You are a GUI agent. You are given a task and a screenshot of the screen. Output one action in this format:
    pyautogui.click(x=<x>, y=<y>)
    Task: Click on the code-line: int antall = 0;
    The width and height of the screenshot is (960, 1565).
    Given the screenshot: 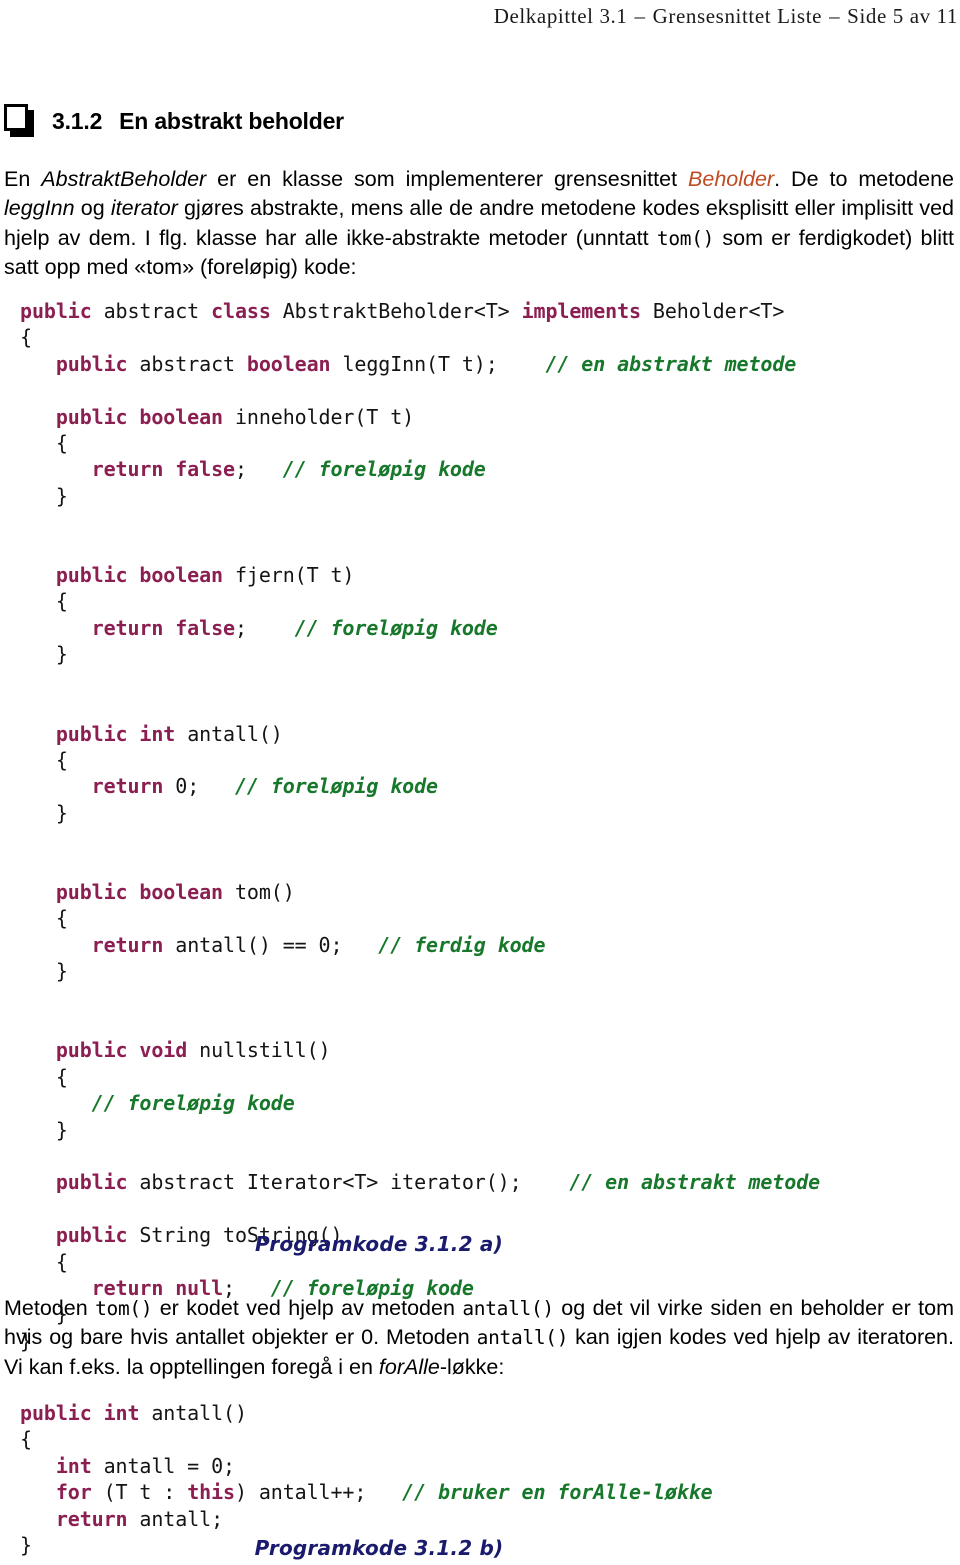 What is the action you would take?
    pyautogui.click(x=127, y=1466)
    